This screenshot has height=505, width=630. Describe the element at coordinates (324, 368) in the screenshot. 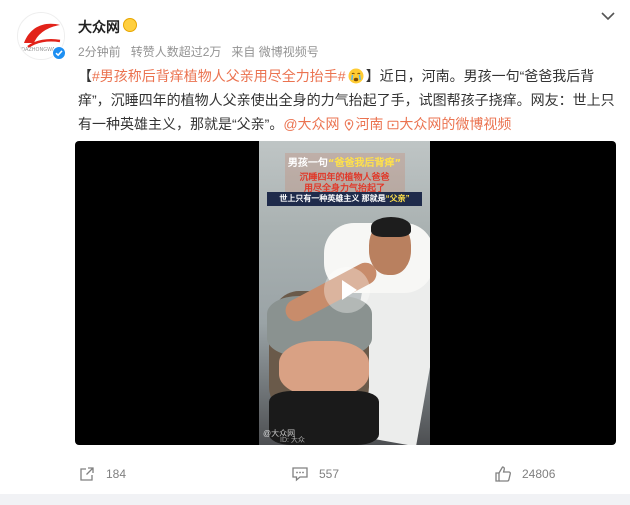

I see `child-back-shape` at that location.